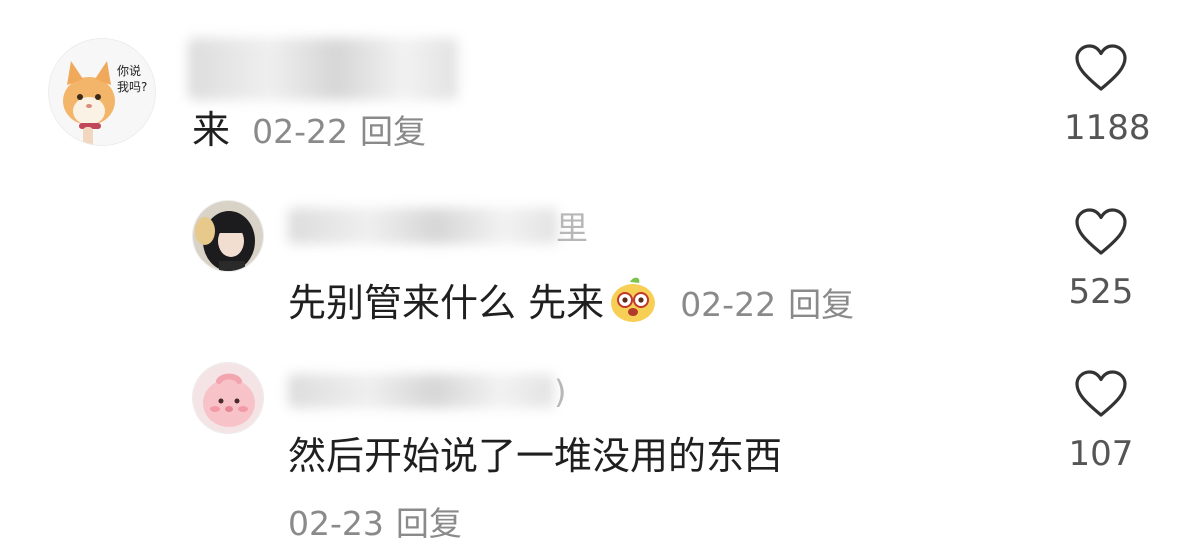 The height and width of the screenshot is (560, 1179). What do you see at coordinates (132, 87) in the screenshot?
I see `svg-text: 我吗?` at bounding box center [132, 87].